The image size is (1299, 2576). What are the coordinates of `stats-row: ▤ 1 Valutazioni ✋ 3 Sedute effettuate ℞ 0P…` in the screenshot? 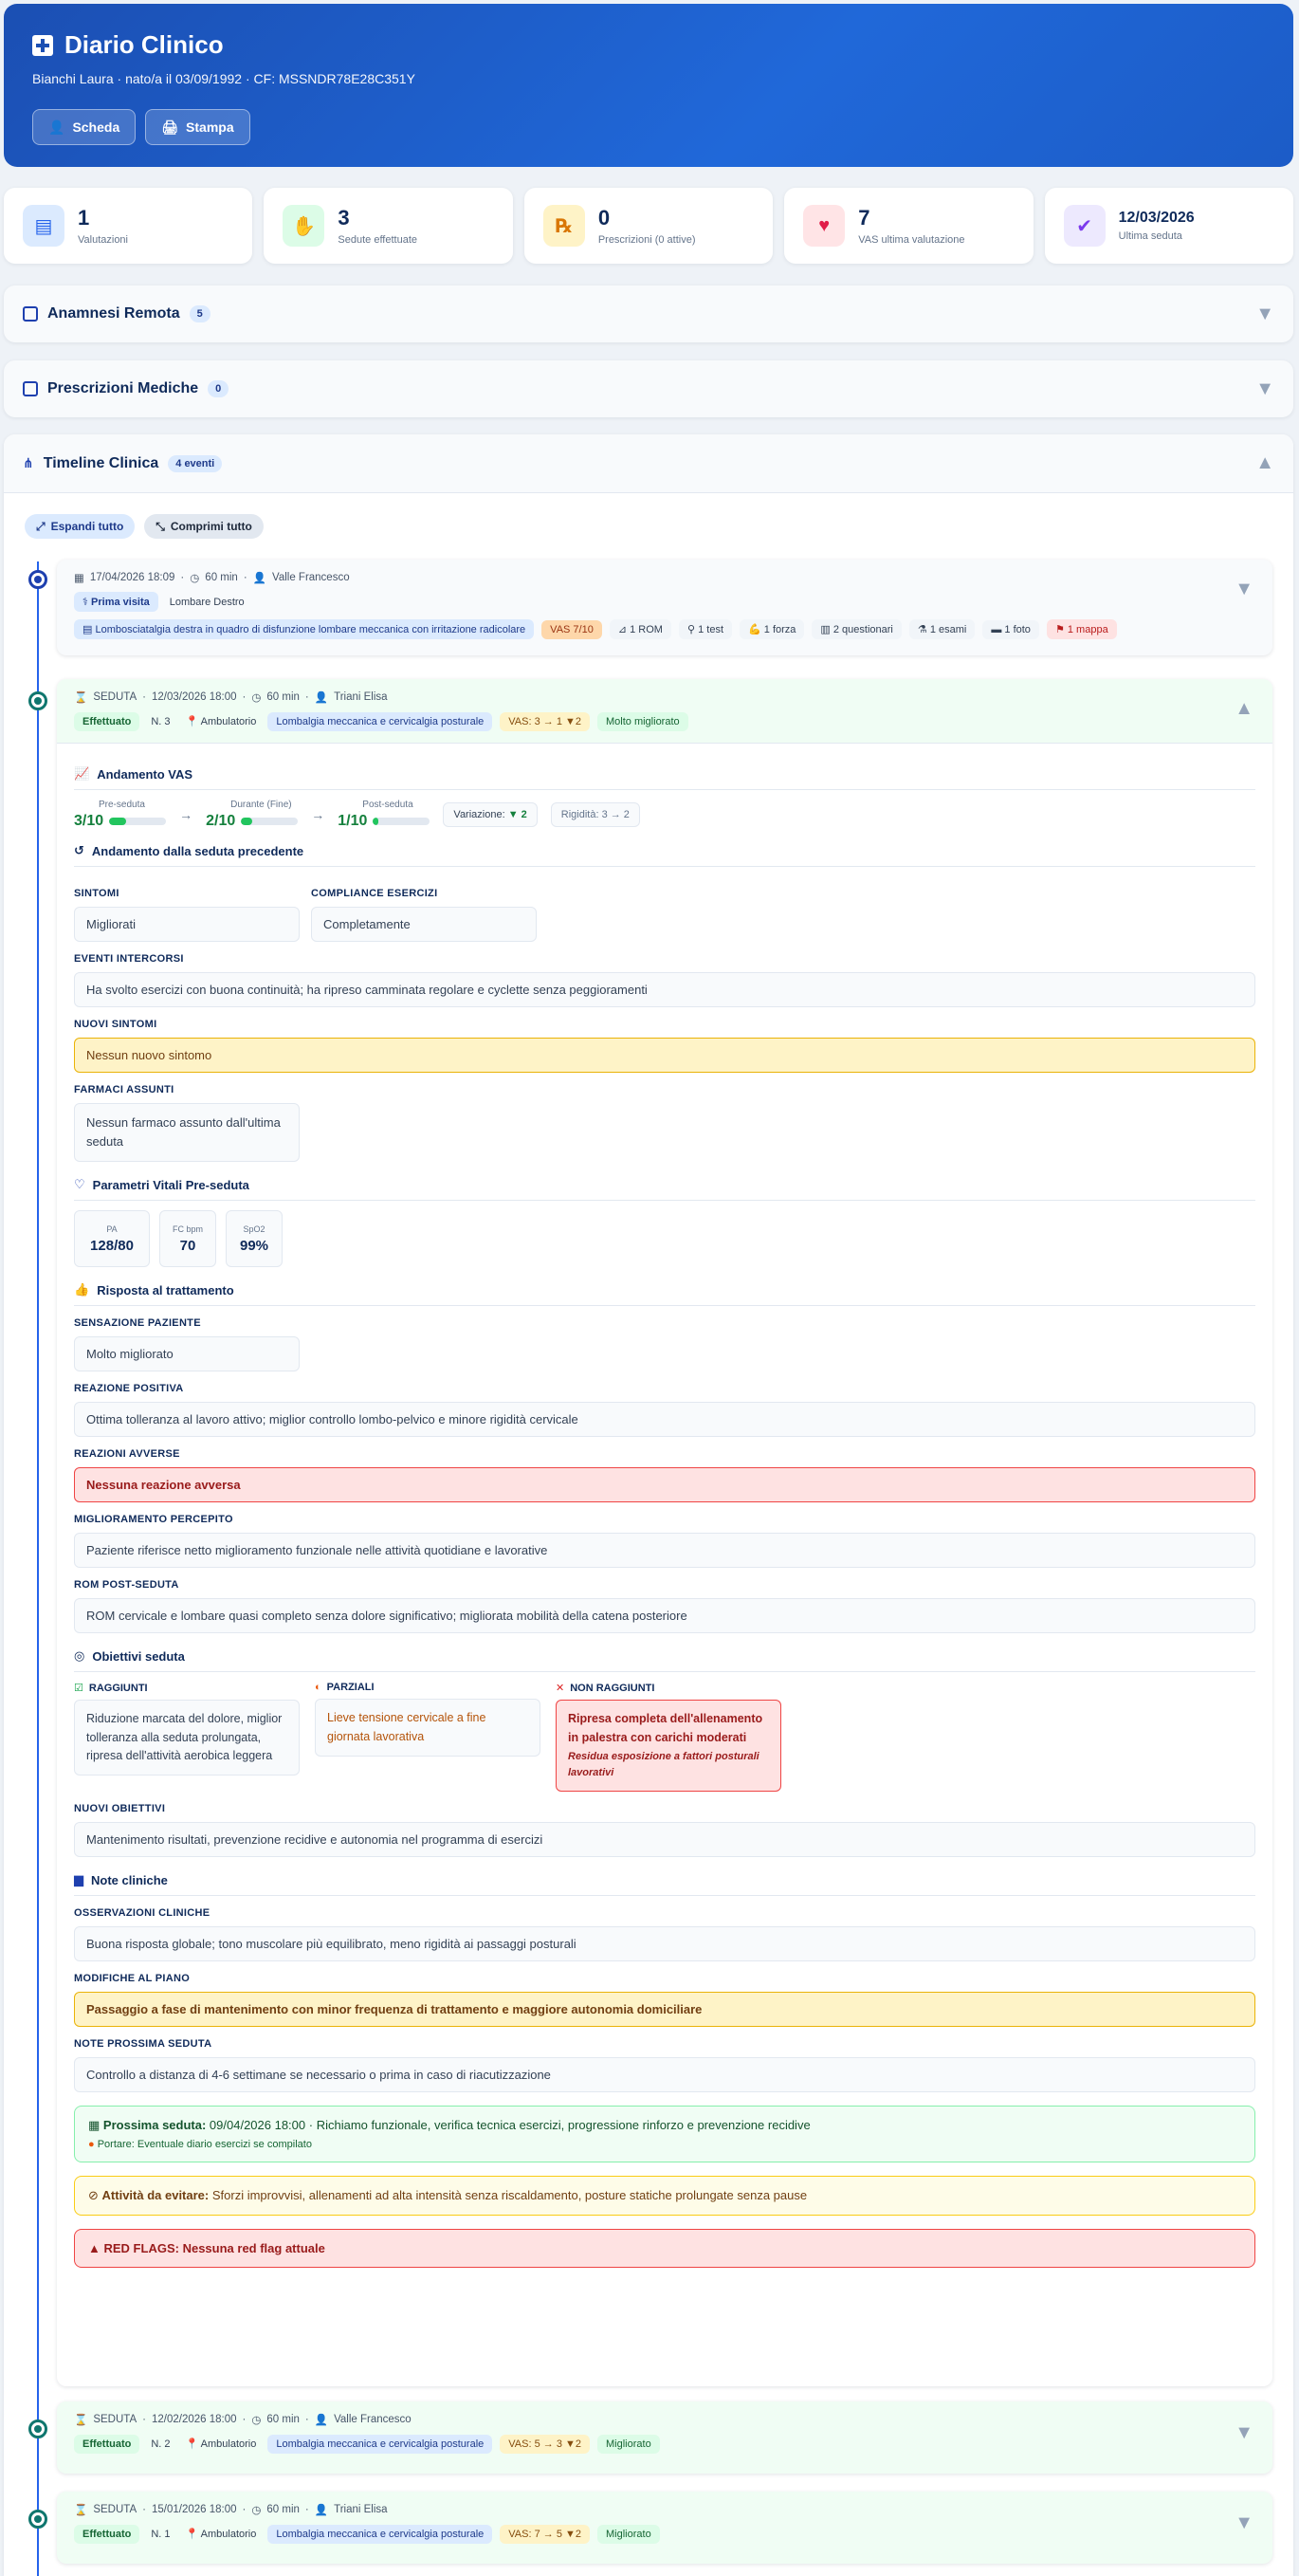 It's located at (649, 226).